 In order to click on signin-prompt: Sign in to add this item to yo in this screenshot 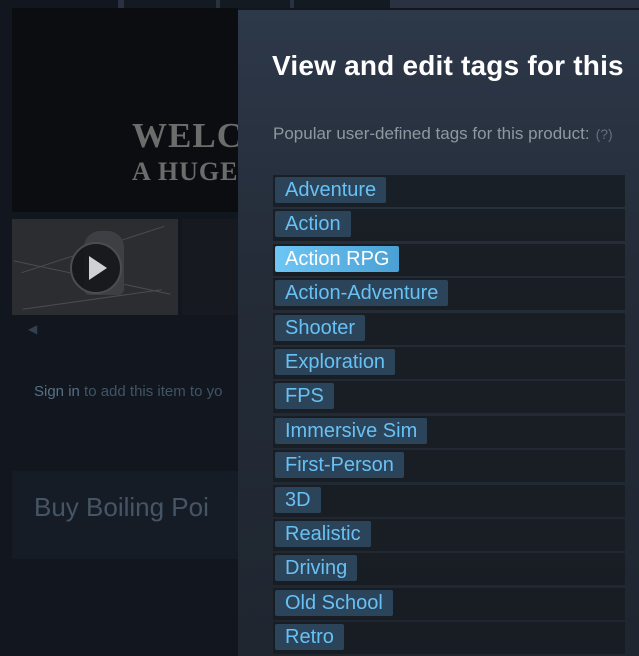, I will do `click(128, 391)`.